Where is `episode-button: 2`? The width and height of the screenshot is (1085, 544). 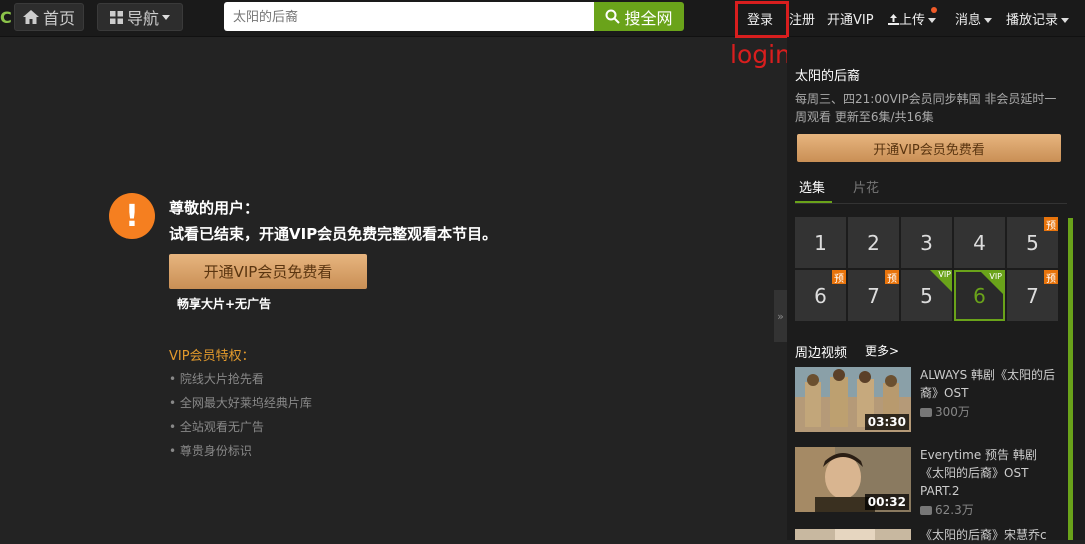
episode-button: 2 is located at coordinates (873, 242).